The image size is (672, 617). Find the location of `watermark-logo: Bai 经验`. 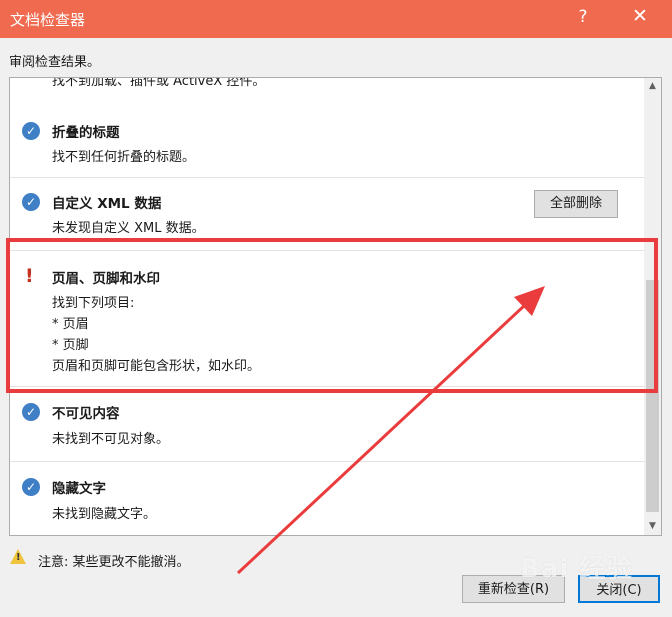

watermark-logo: Bai 经验 is located at coordinates (577, 569).